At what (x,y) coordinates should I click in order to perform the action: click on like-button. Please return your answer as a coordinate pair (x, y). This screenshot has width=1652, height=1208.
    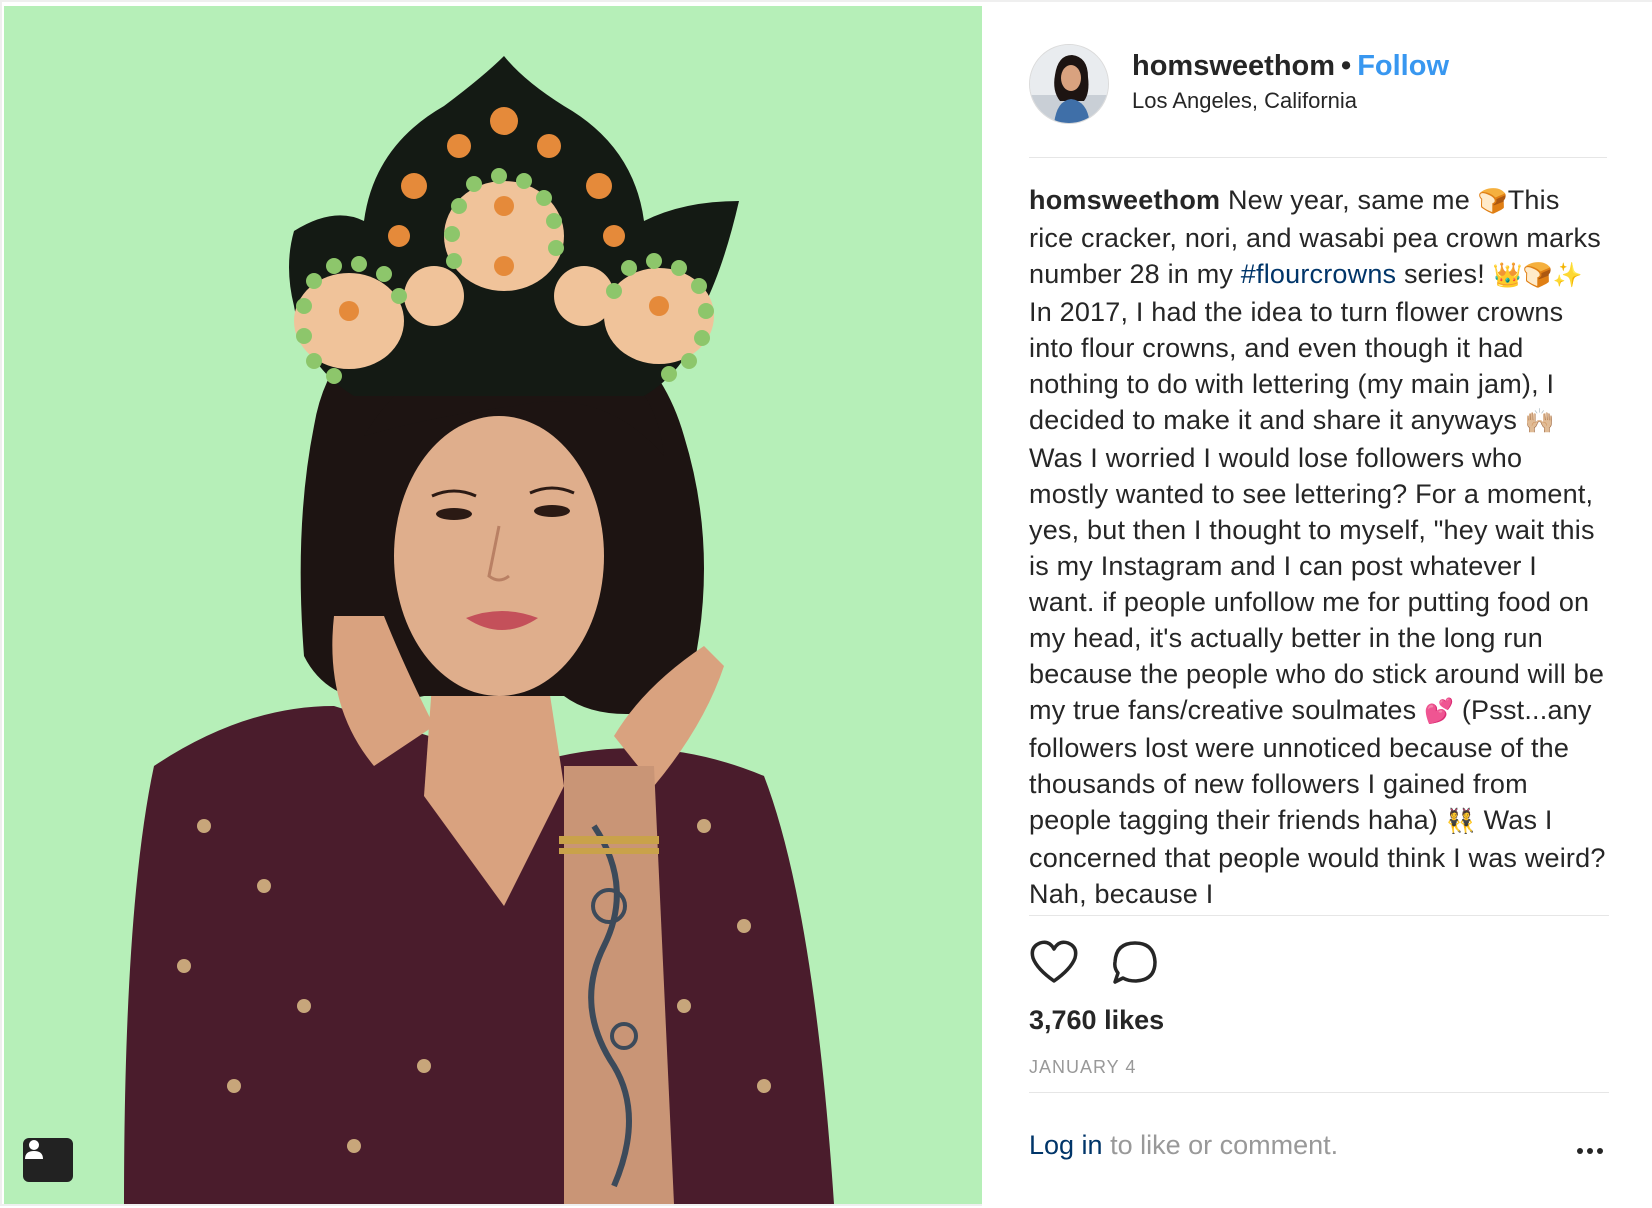
    Looking at the image, I should click on (1054, 963).